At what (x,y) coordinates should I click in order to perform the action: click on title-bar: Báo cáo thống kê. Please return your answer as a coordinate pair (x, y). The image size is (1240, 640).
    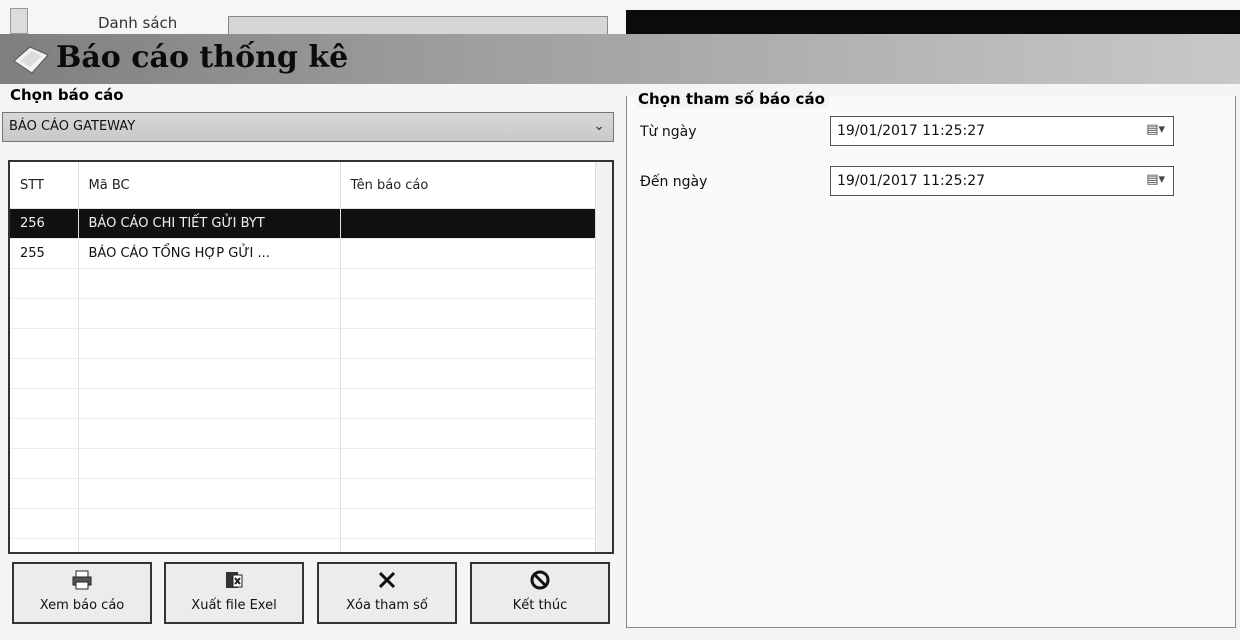
    Looking at the image, I should click on (620, 59).